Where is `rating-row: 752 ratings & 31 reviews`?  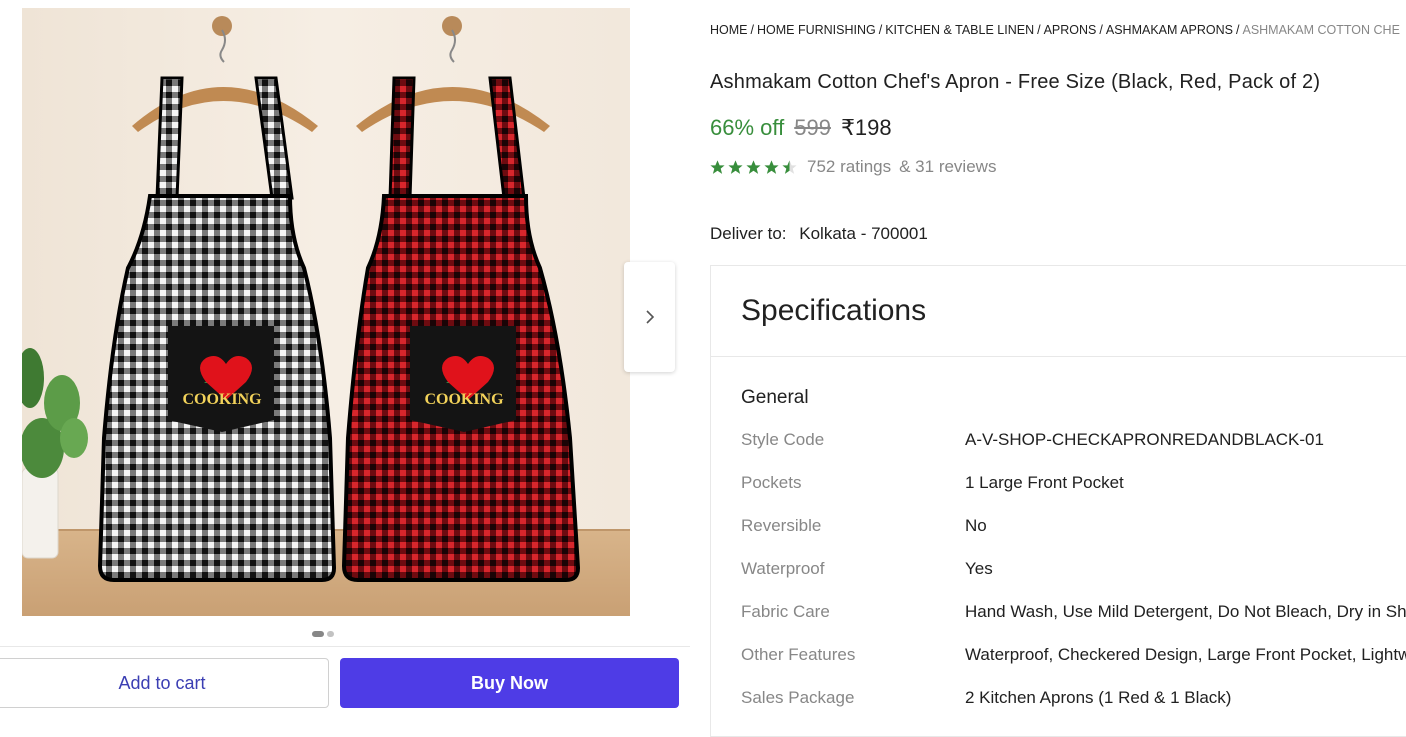 rating-row: 752 ratings & 31 reviews is located at coordinates (852, 167).